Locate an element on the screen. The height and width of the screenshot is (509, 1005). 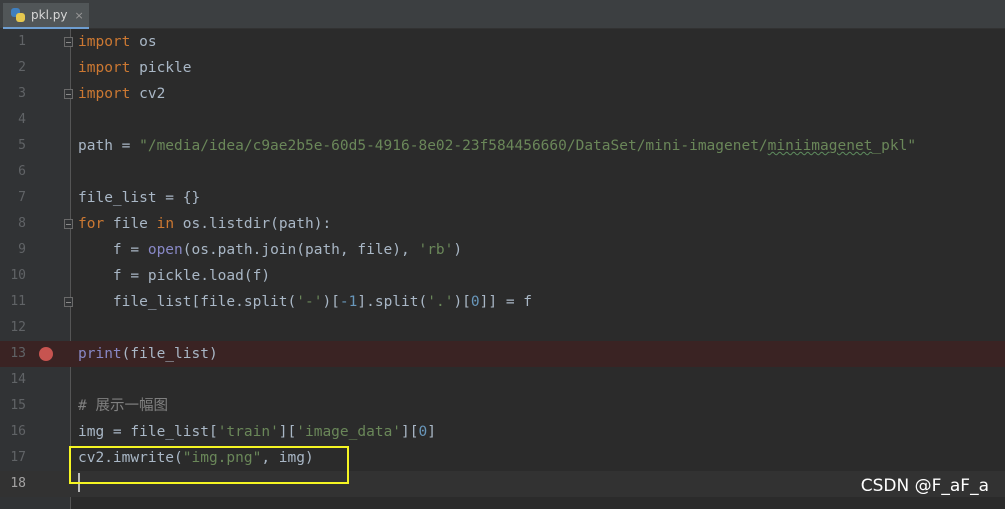
code-token: path = is located at coordinates (109, 146).